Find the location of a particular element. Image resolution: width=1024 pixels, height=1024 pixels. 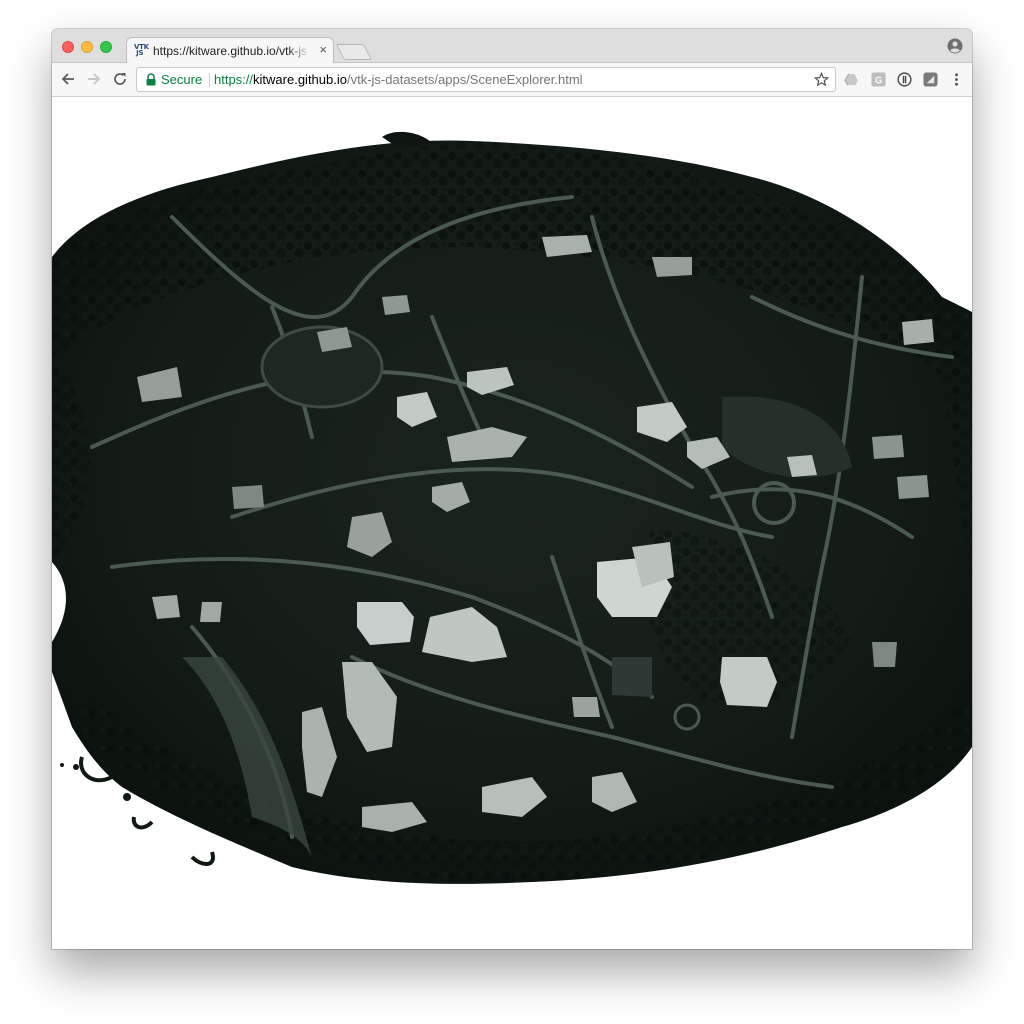

extension-drive-icon is located at coordinates (851, 79).